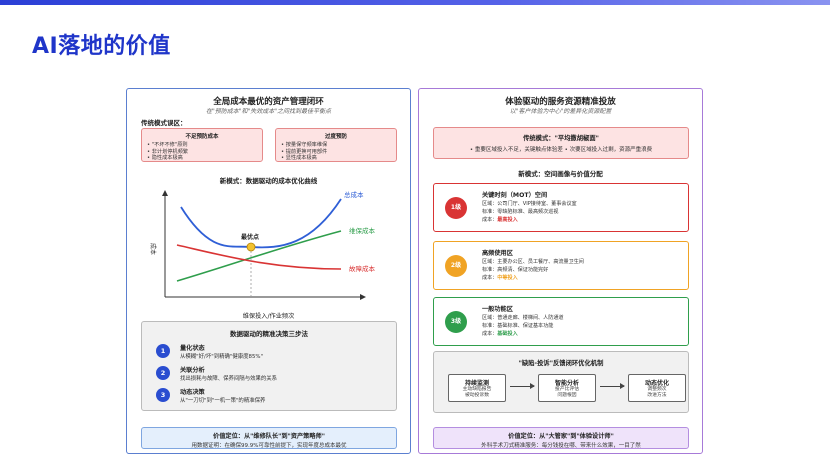 Image resolution: width=830 pixels, height=467 pixels. I want to click on step-number: 1, so click(163, 351).